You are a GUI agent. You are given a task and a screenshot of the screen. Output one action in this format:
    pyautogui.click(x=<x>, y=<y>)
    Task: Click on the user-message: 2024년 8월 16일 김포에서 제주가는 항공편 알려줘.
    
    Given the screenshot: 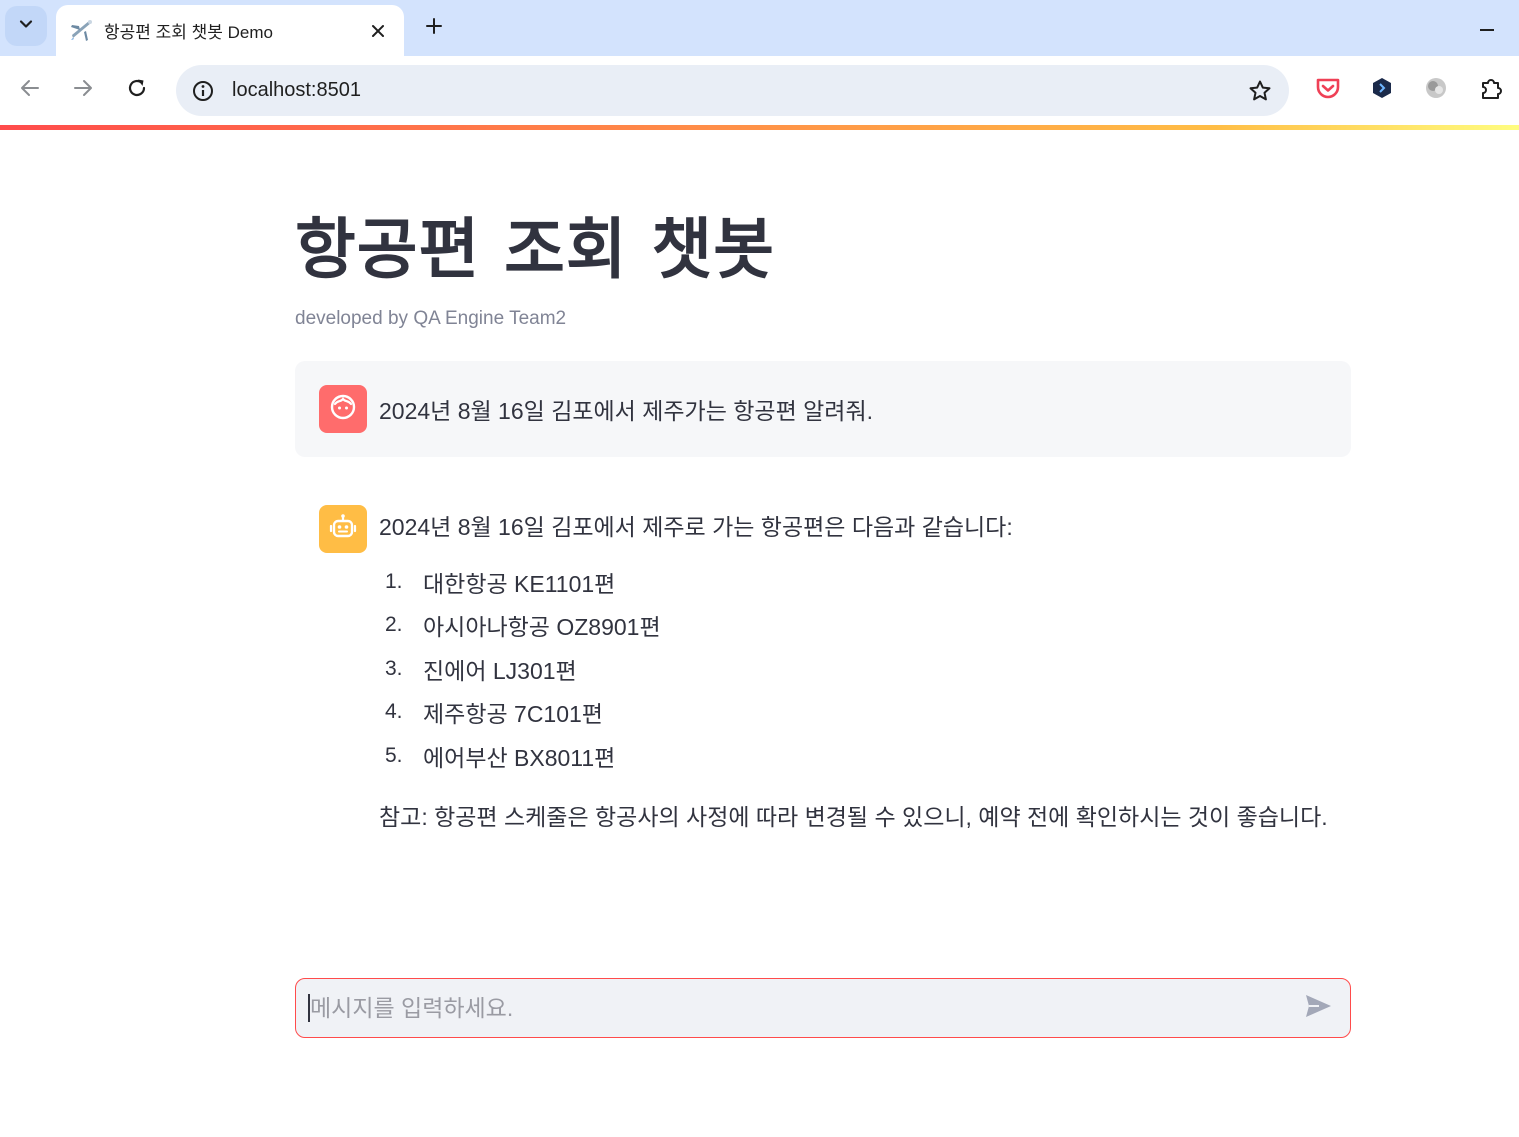 What is the action you would take?
    pyautogui.click(x=823, y=409)
    